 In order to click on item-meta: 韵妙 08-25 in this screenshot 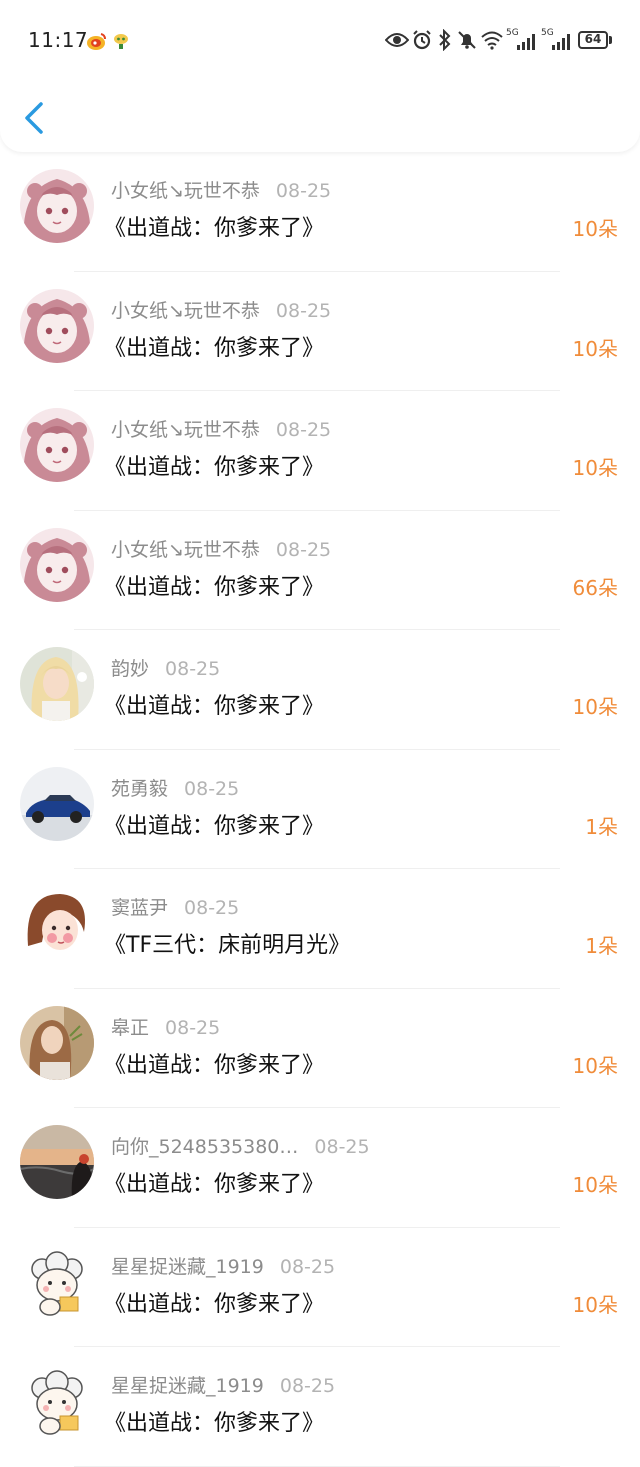, I will do `click(165, 667)`.